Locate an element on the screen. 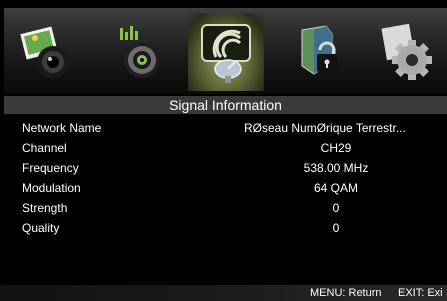  quality-value: 0 is located at coordinates (336, 228).